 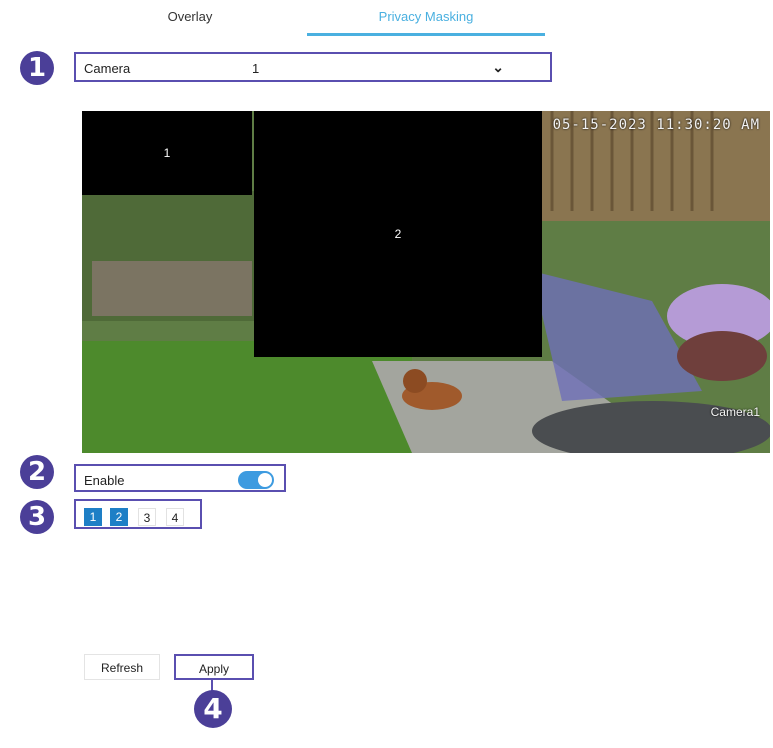 I want to click on enable-label: Enable, so click(x=104, y=480).